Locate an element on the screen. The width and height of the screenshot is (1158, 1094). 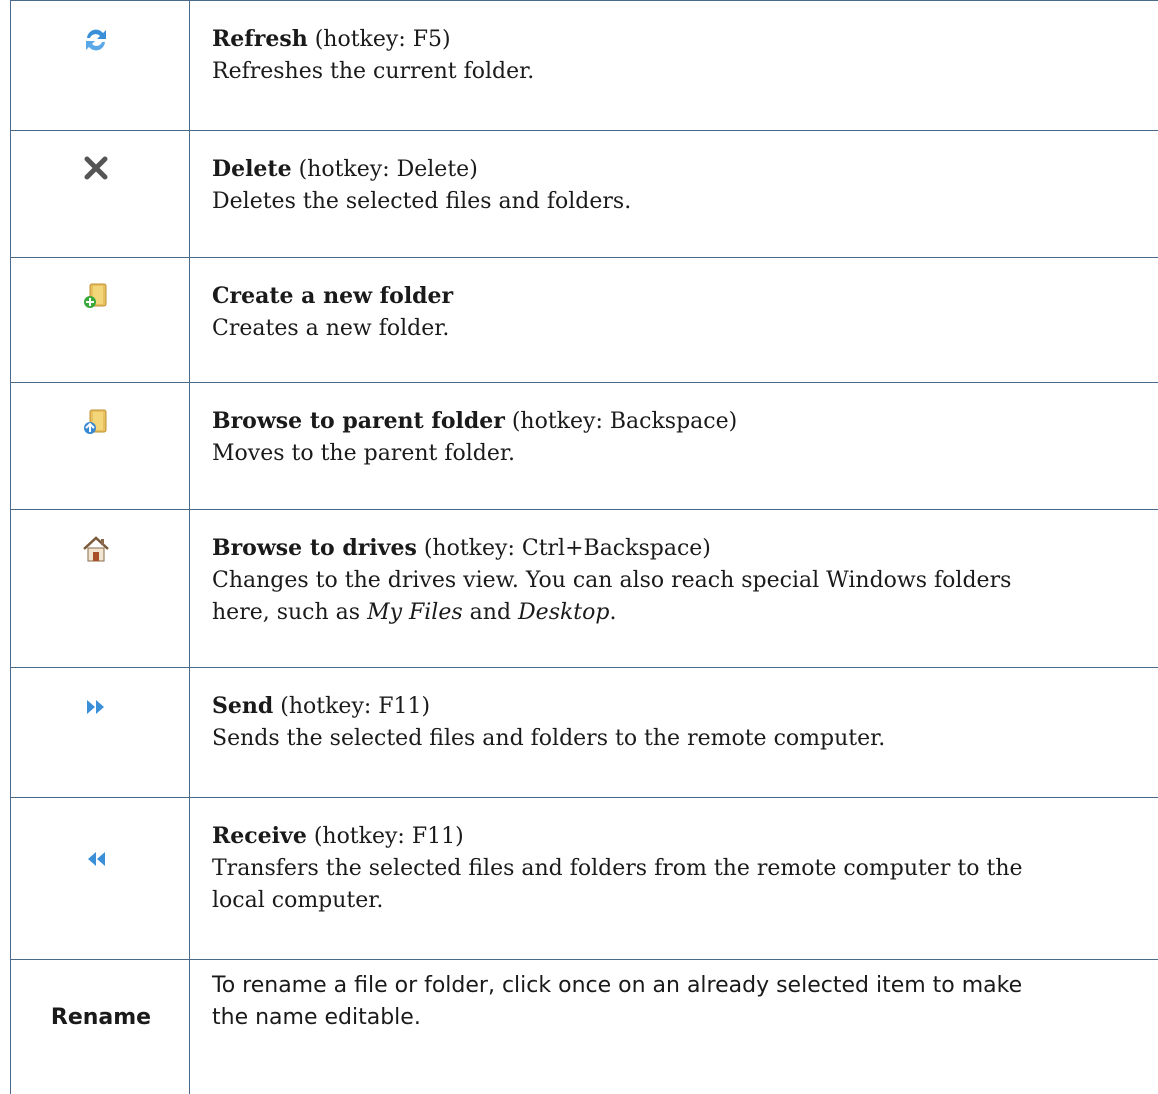
send-icon is located at coordinates (95, 707).